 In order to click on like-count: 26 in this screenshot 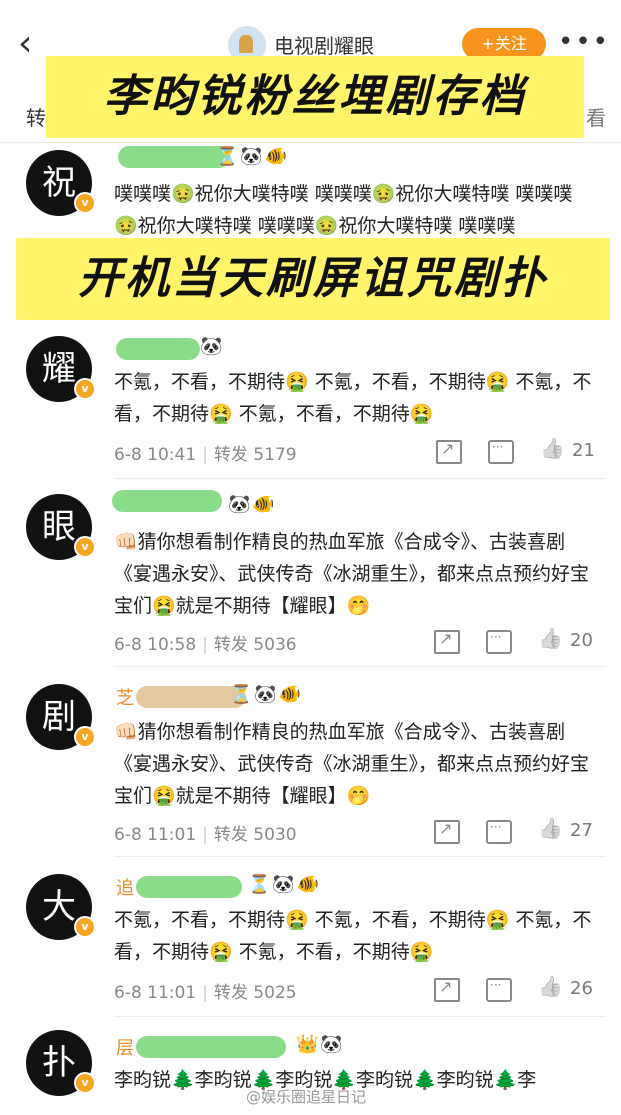, I will do `click(581, 988)`.